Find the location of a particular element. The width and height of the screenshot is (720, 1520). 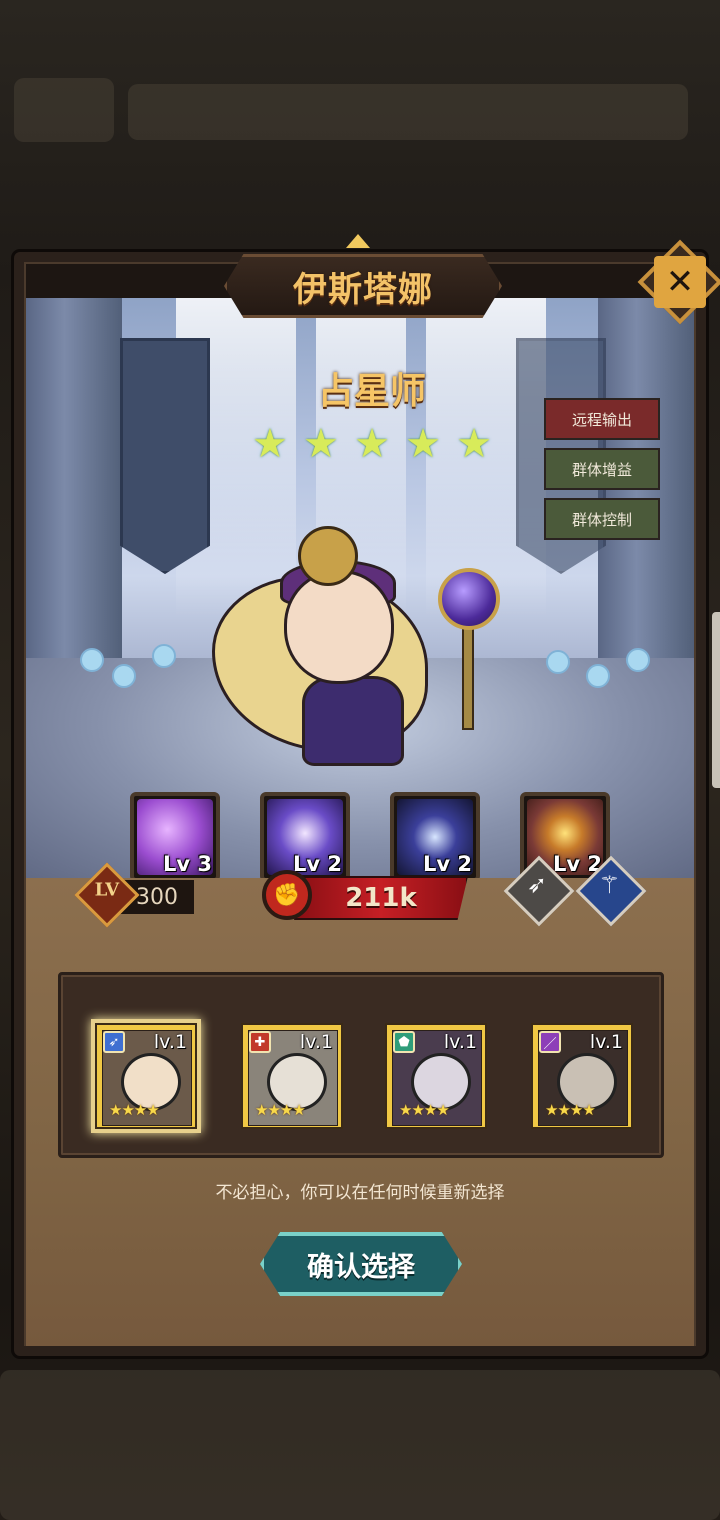

combat-power: 211k ✊ is located at coordinates (361, 895).